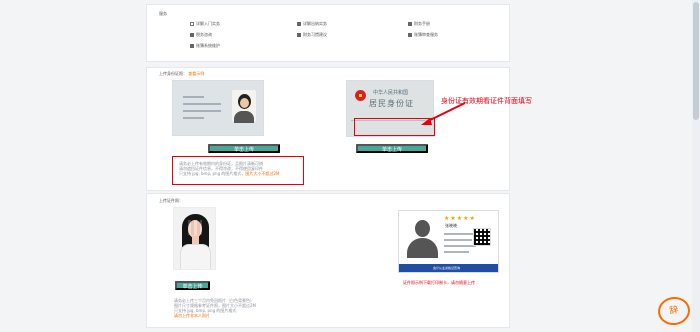 The height and width of the screenshot is (332, 700). I want to click on certificate-silhouette, so click(422, 238).